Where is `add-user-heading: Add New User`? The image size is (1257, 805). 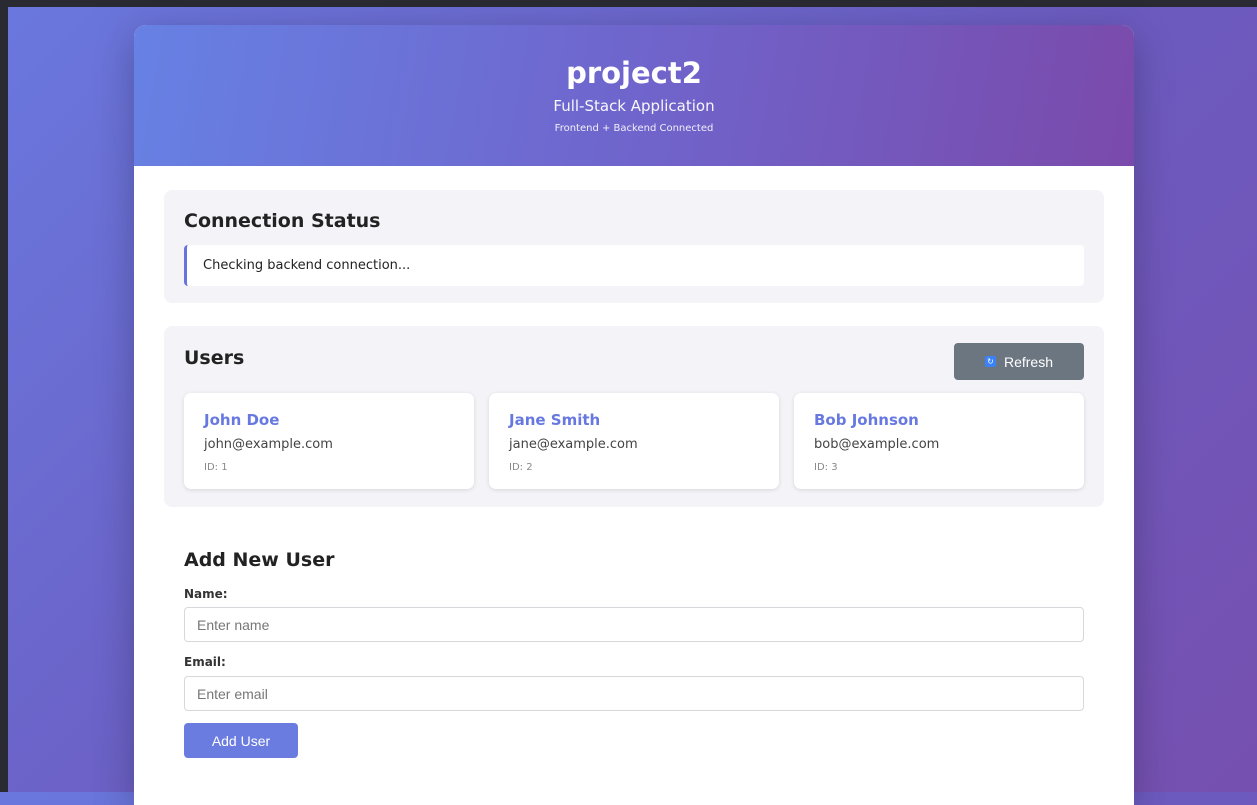 add-user-heading: Add New User is located at coordinates (259, 560).